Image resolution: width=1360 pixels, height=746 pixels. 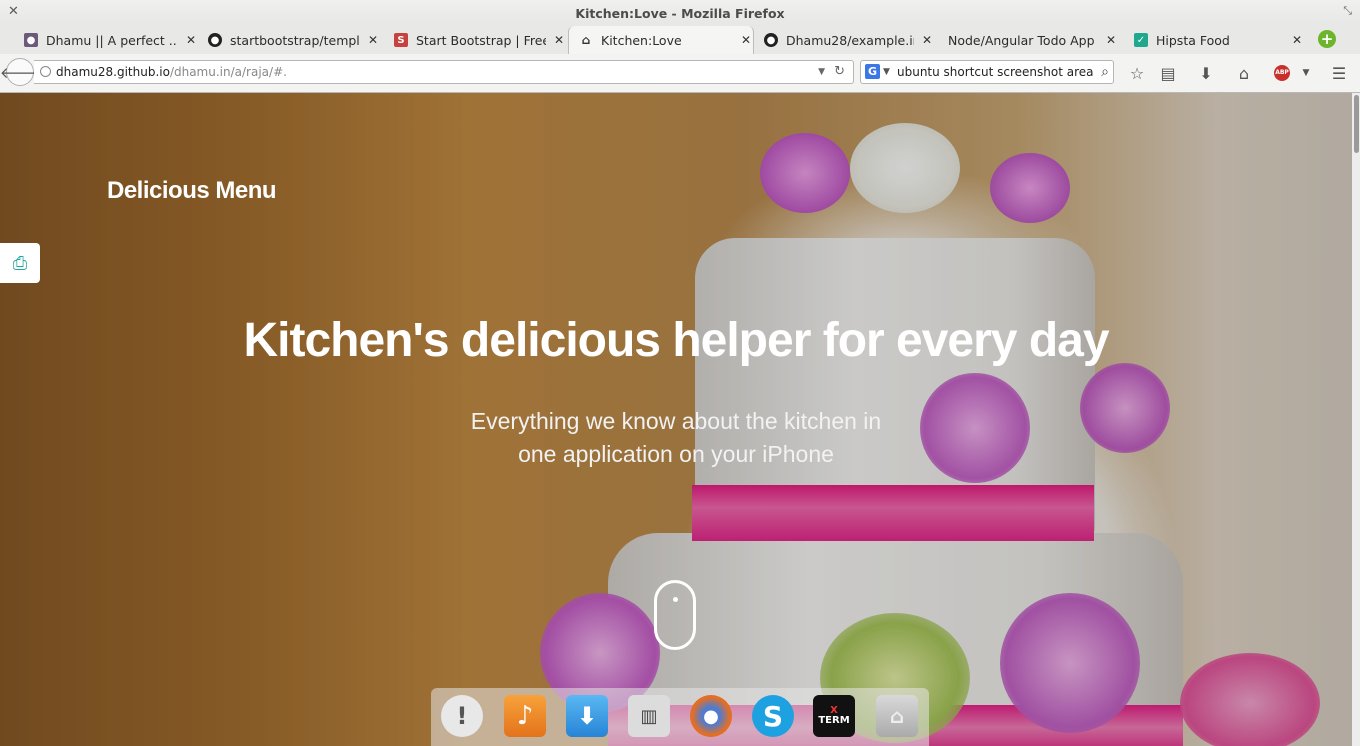 I want to click on page-scrollbar, so click(x=1356, y=419).